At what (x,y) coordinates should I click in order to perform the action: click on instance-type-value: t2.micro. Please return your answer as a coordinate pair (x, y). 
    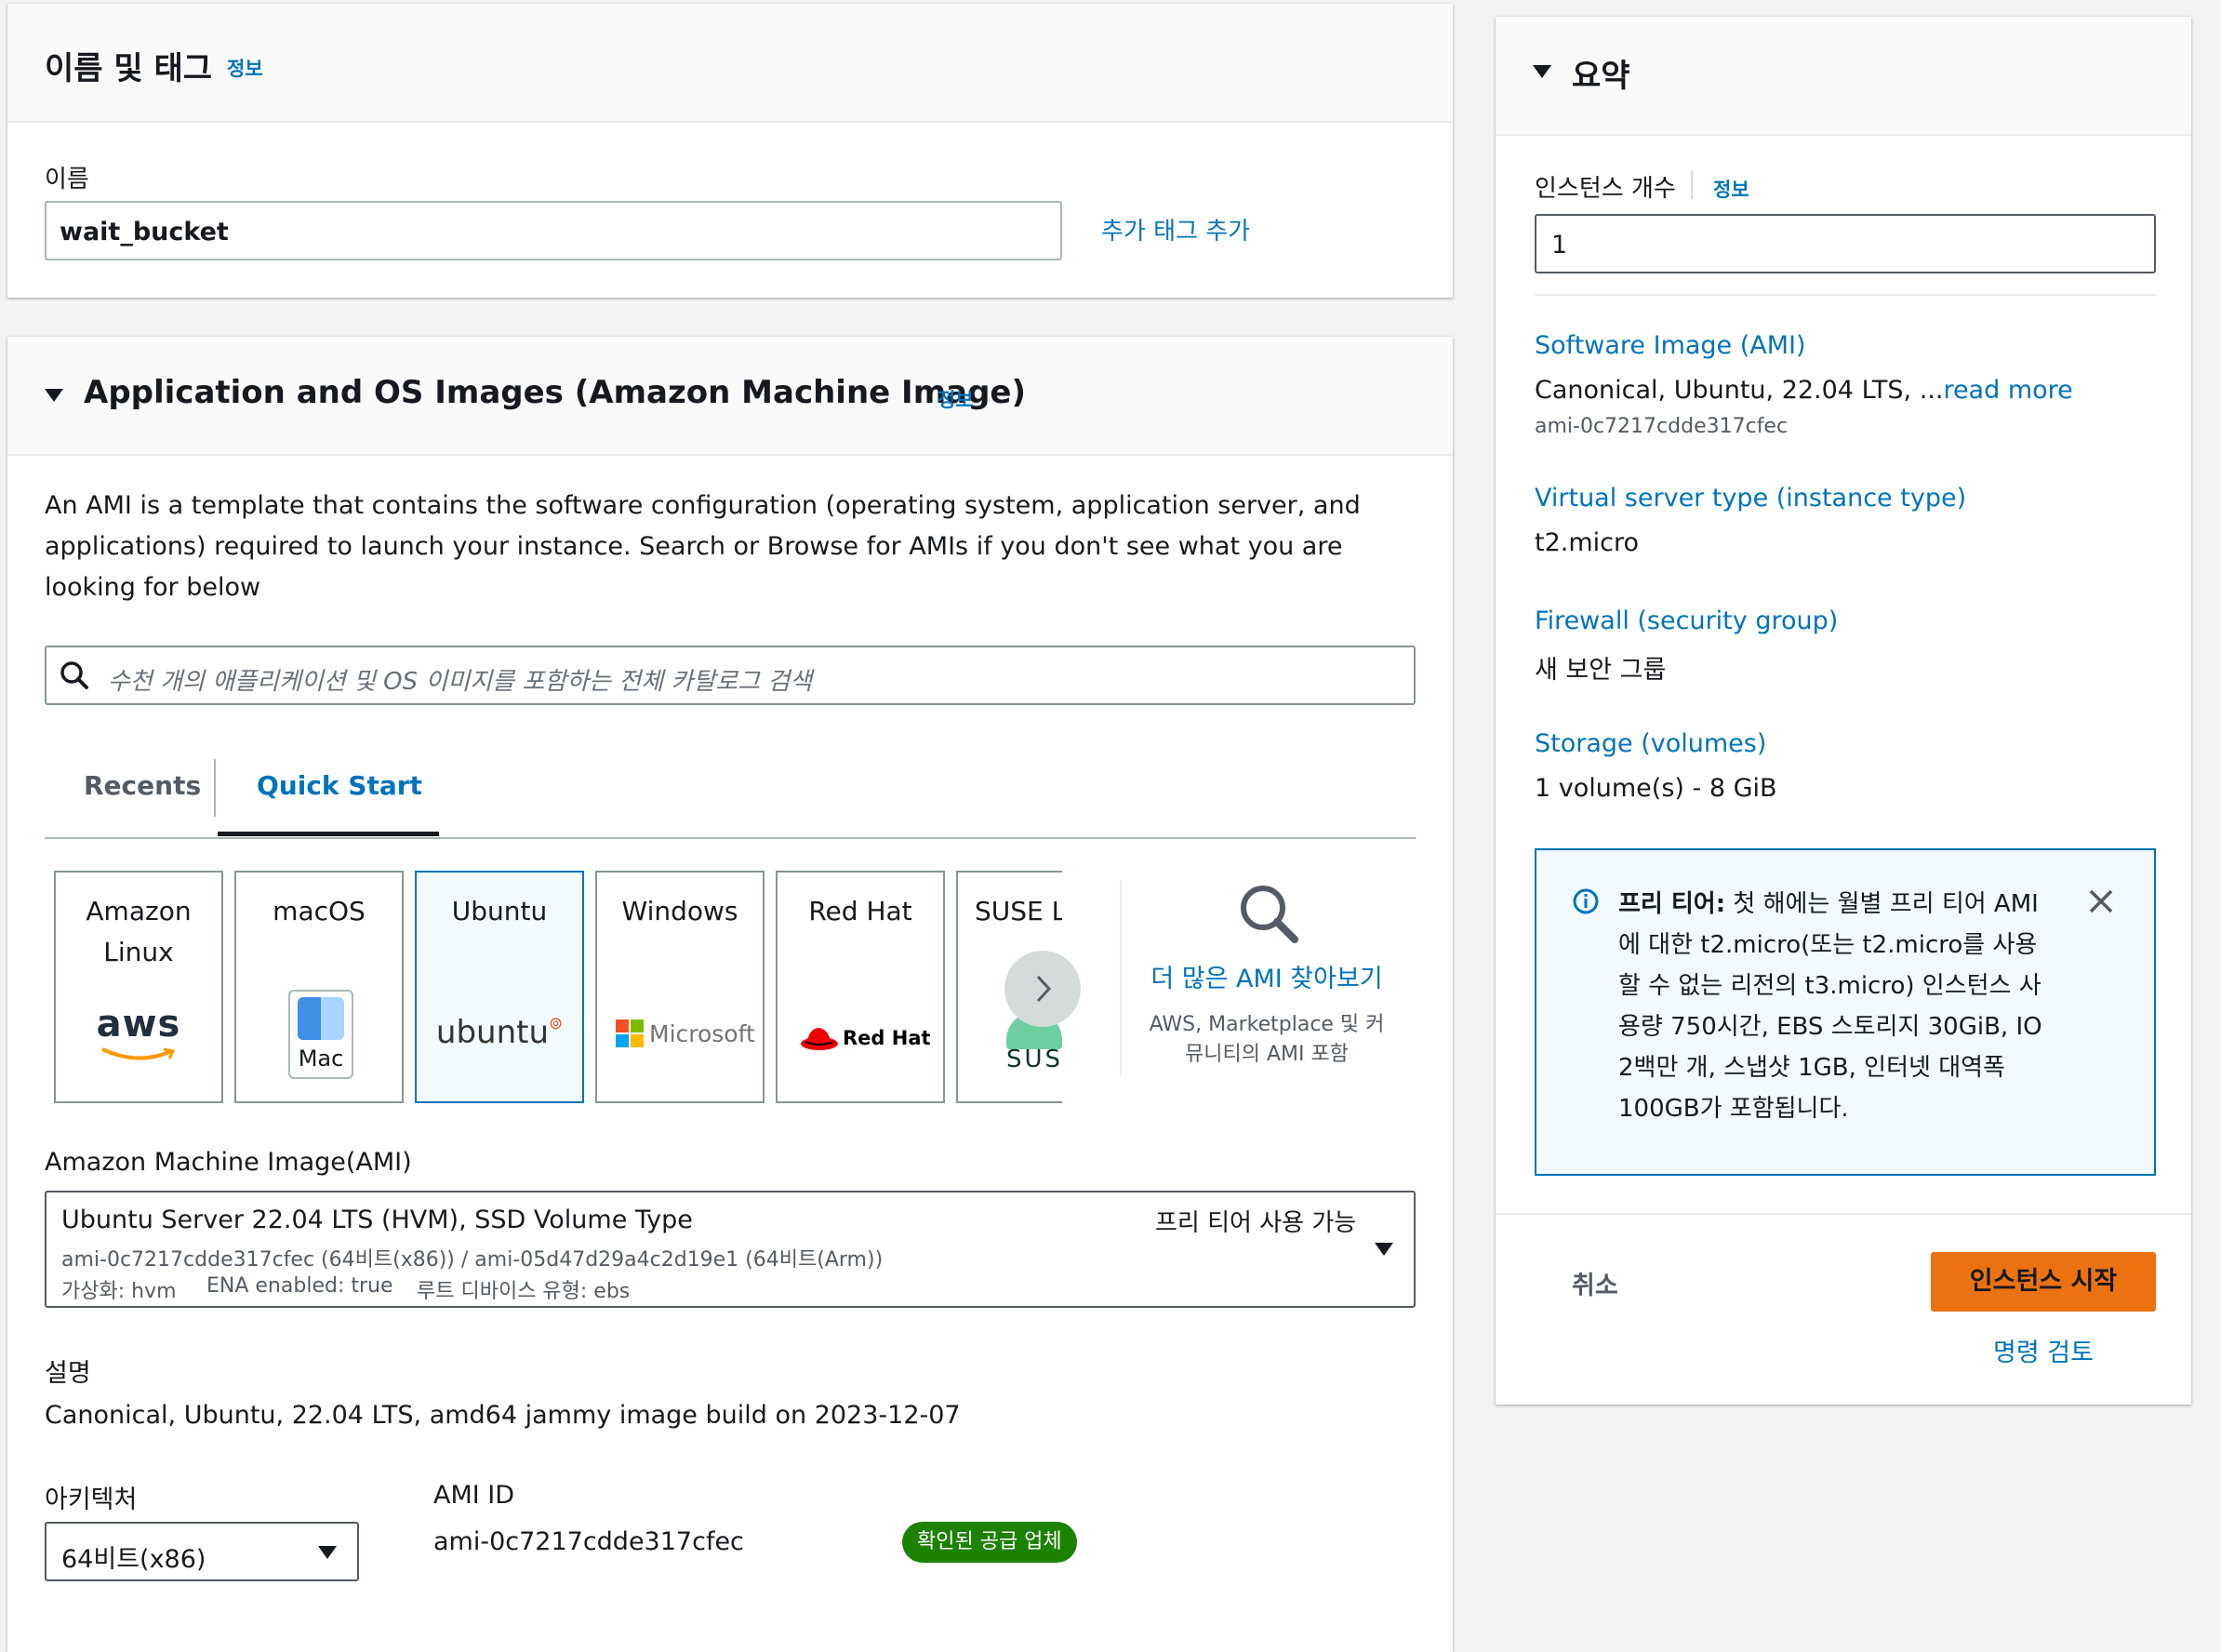
    Looking at the image, I should click on (1587, 542).